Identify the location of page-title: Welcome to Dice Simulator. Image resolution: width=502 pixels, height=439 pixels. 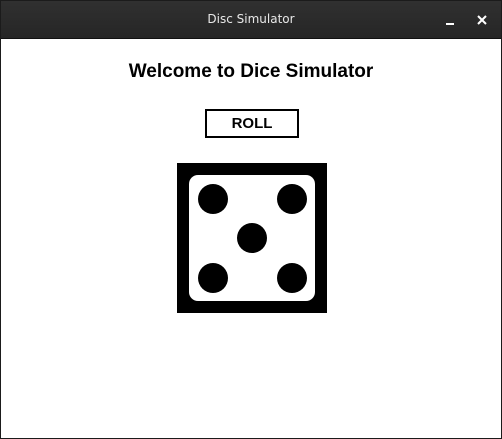
(251, 71).